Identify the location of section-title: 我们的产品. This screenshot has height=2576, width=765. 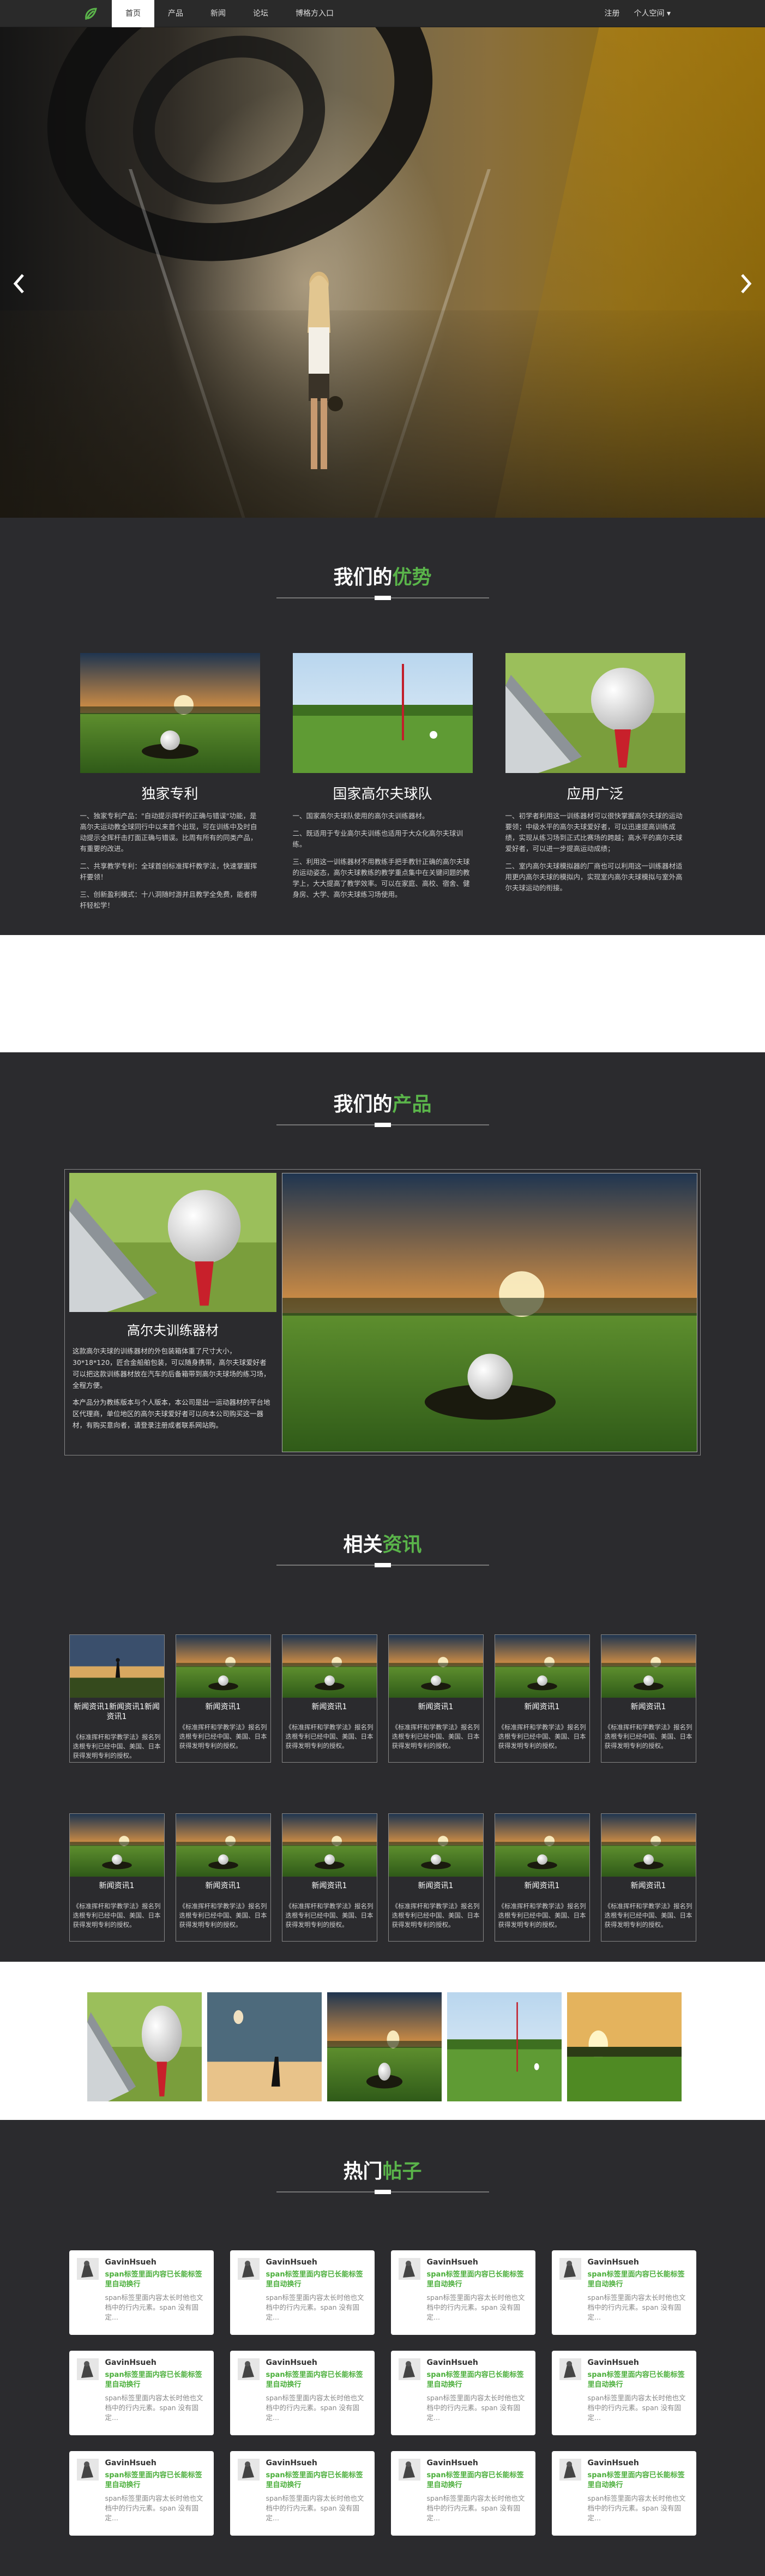
(382, 1103).